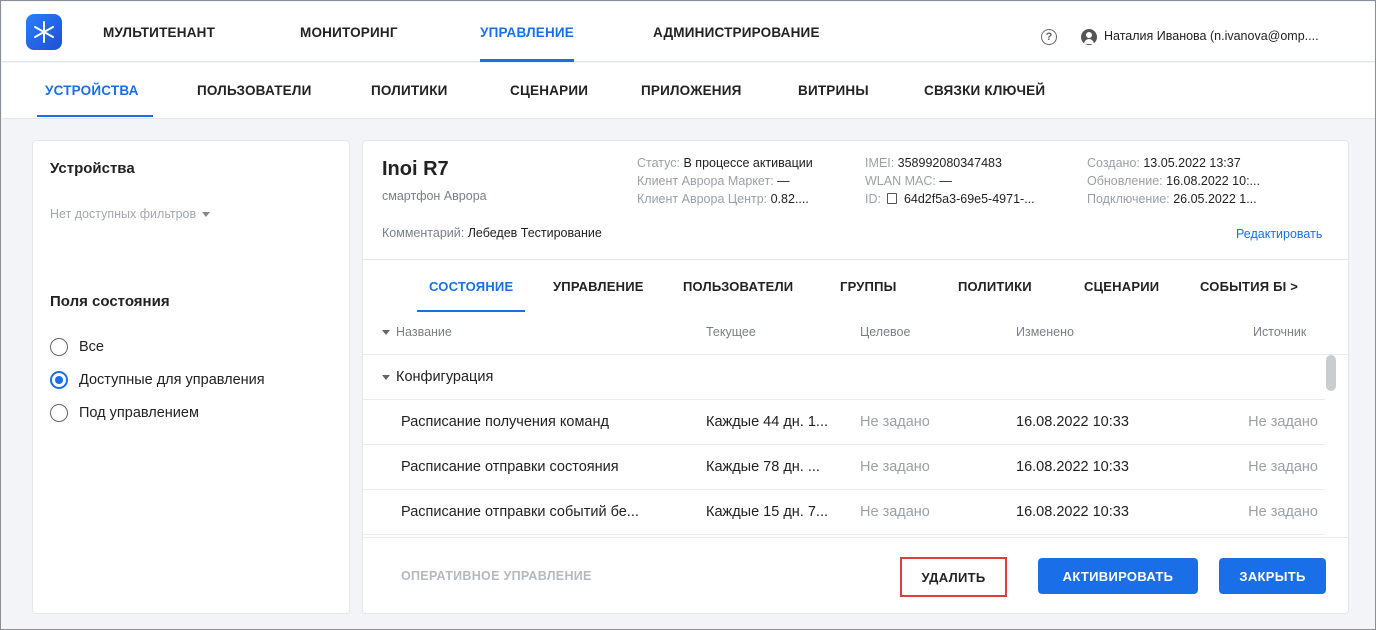 This screenshot has width=1376, height=630. I want to click on column-header-changed: Изменено, so click(1045, 332).